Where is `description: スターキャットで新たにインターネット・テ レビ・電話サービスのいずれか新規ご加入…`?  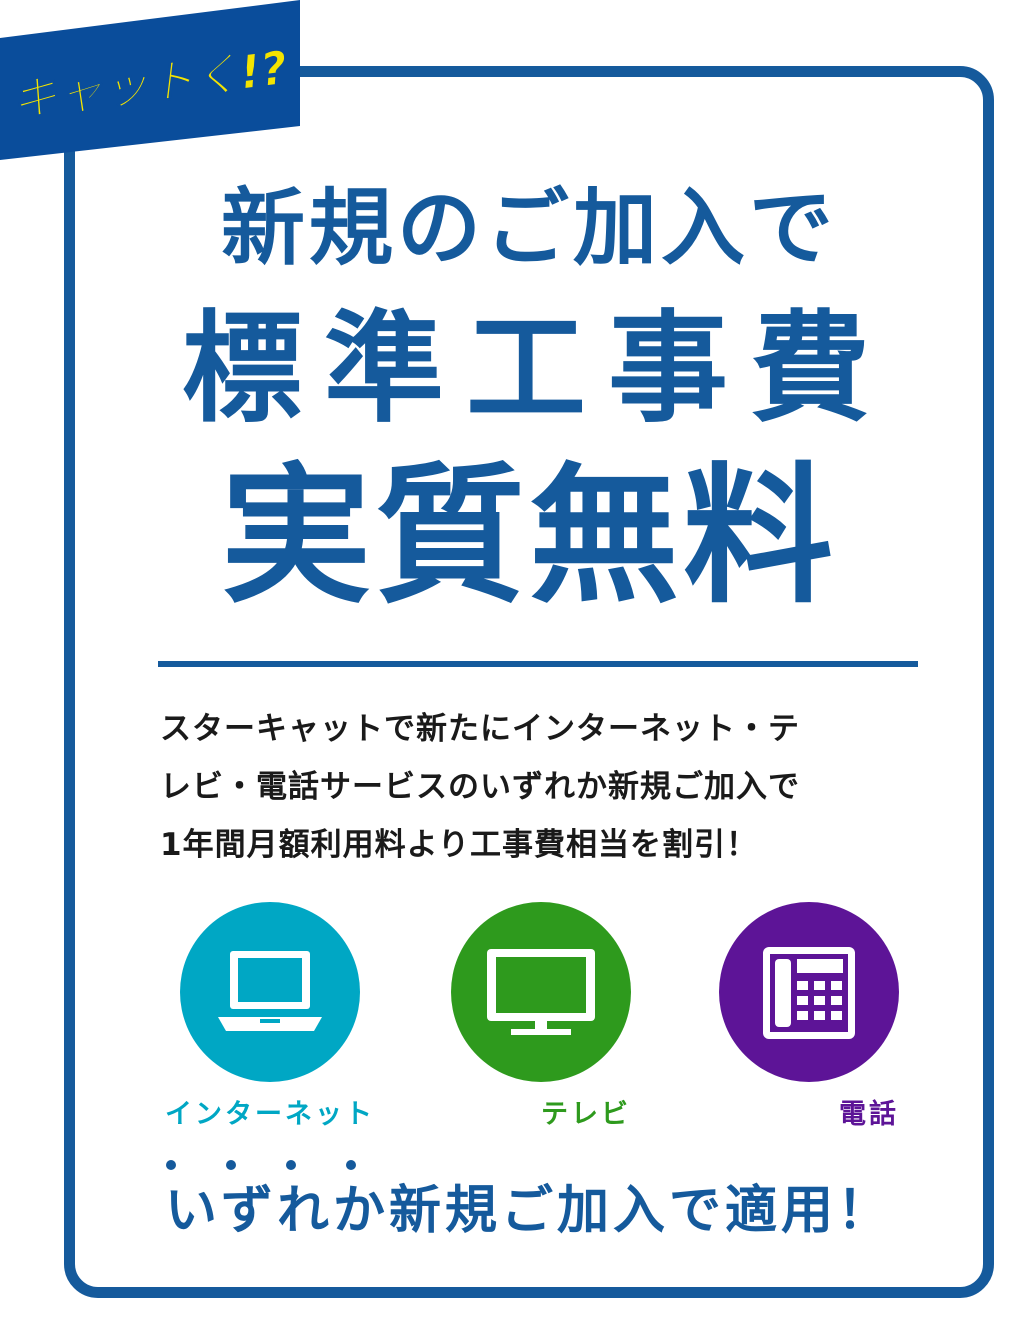
description: スターキャットで新たにインターネット・テ レビ・電話サービスのいずれか新規ご加入… is located at coordinates (550, 787).